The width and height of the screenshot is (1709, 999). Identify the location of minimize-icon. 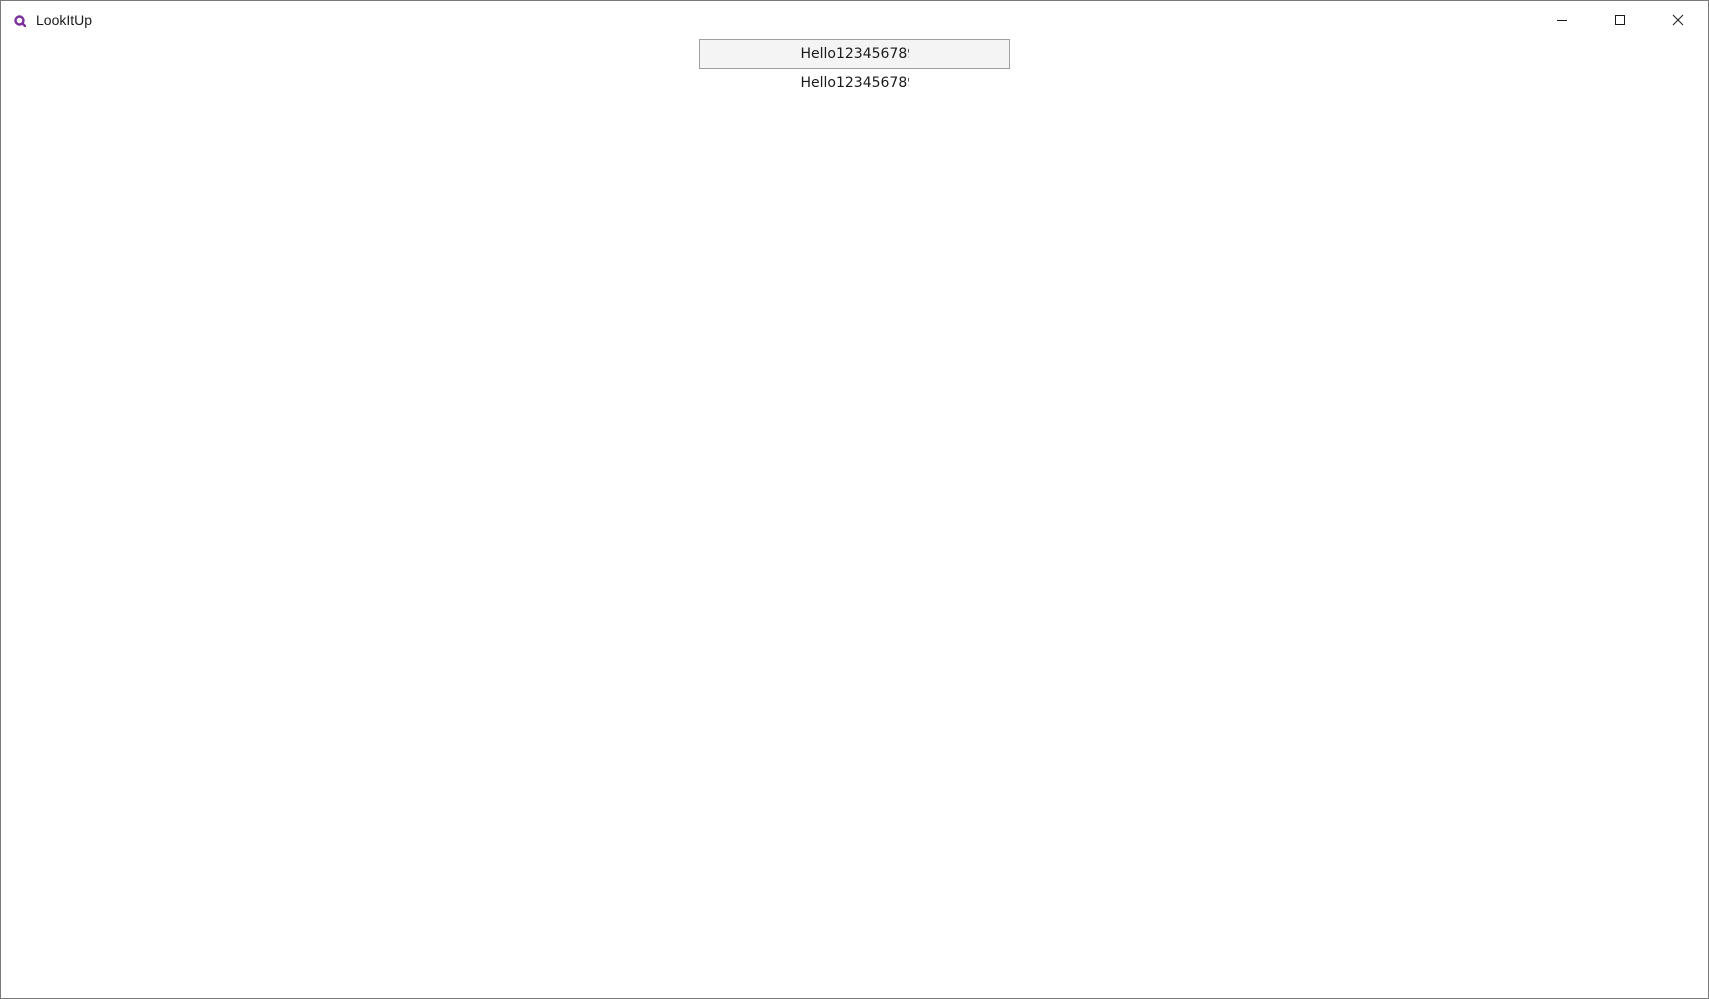
(1562, 20).